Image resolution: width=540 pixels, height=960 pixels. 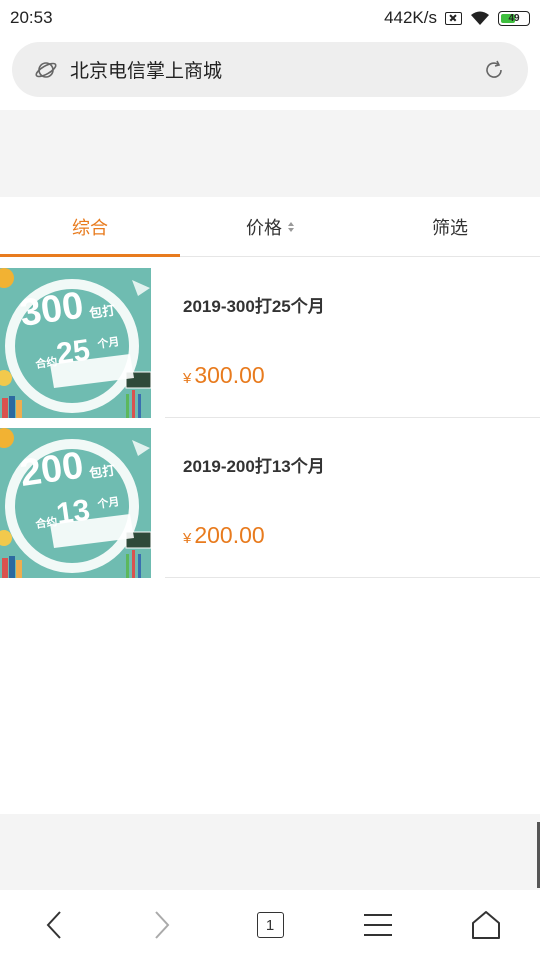 What do you see at coordinates (254, 306) in the screenshot?
I see `product-name: 2019-300打25个月` at bounding box center [254, 306].